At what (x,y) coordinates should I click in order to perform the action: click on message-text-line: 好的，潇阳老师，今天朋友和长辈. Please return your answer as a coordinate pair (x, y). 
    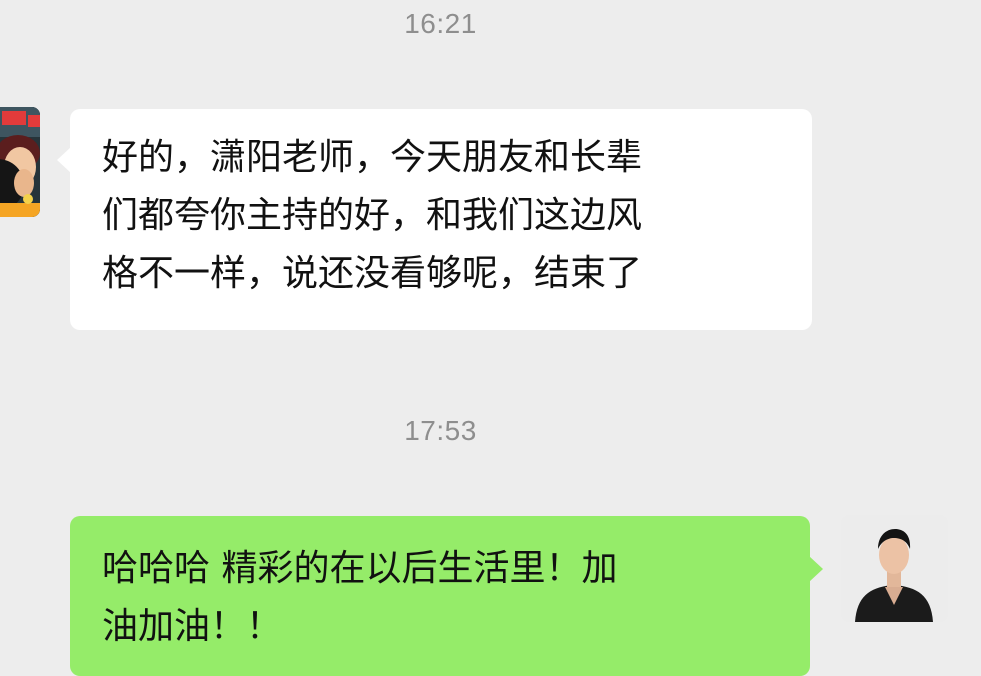
    Looking at the image, I should click on (372, 157).